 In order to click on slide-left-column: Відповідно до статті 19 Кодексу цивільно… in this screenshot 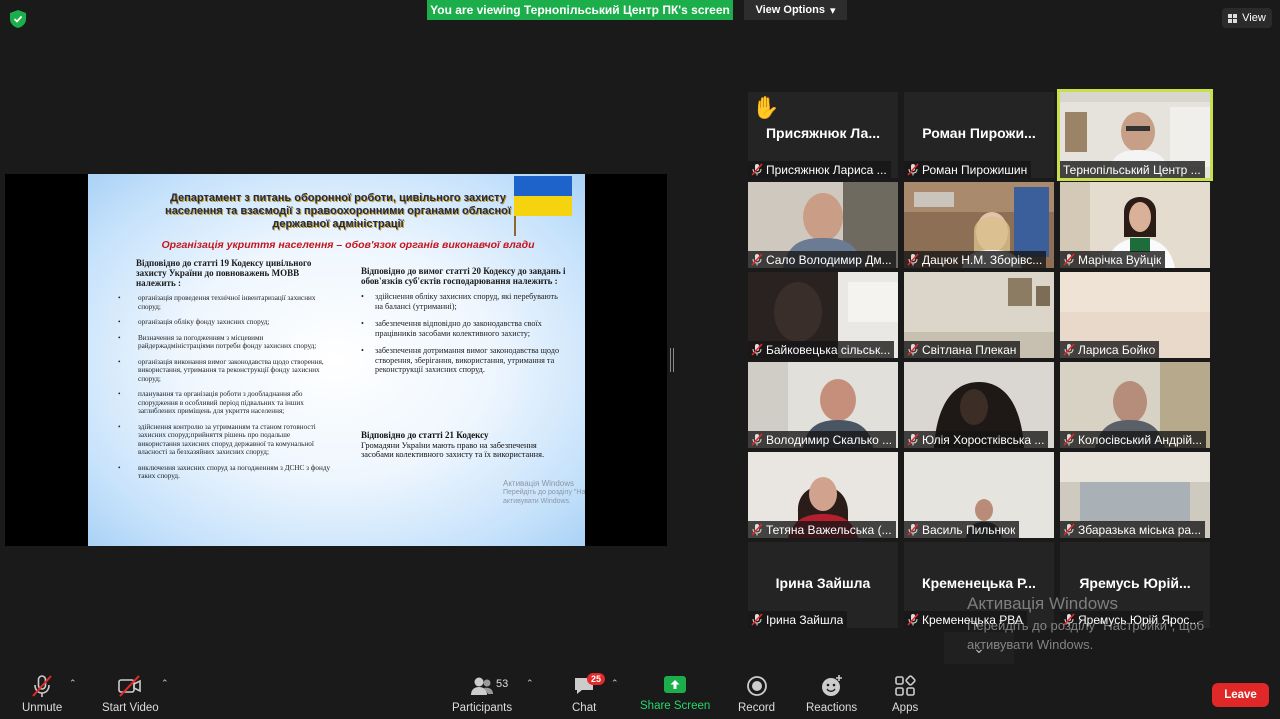, I will do `click(223, 373)`.